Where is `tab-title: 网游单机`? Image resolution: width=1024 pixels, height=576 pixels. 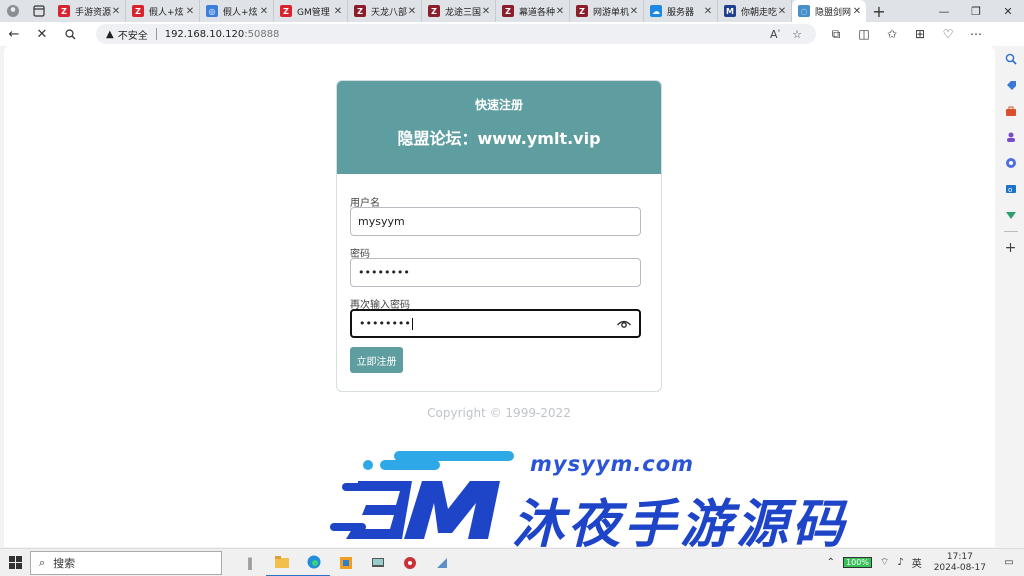 tab-title: 网游单机 is located at coordinates (611, 12).